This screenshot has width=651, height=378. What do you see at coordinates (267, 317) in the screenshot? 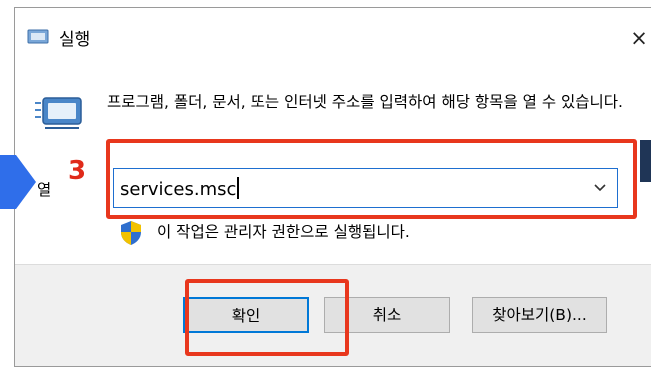
I see `highlight-box-ok` at bounding box center [267, 317].